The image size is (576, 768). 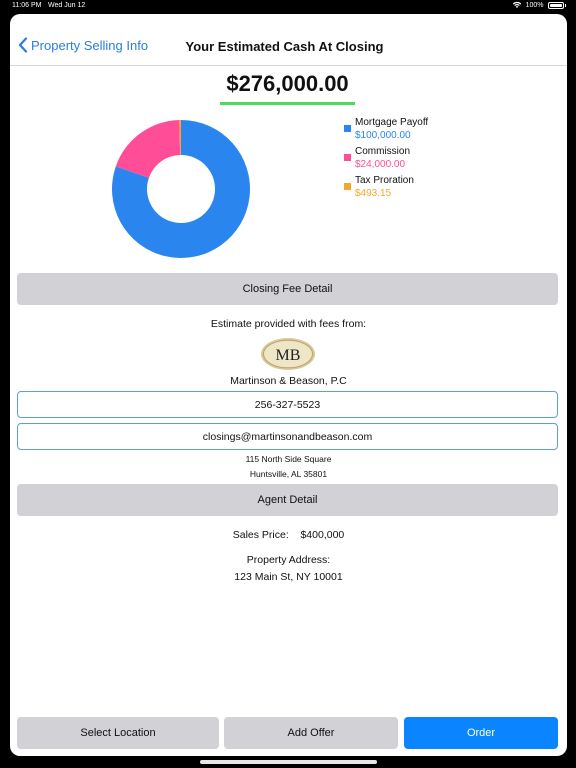 I want to click on order-button: Order, so click(x=481, y=733).